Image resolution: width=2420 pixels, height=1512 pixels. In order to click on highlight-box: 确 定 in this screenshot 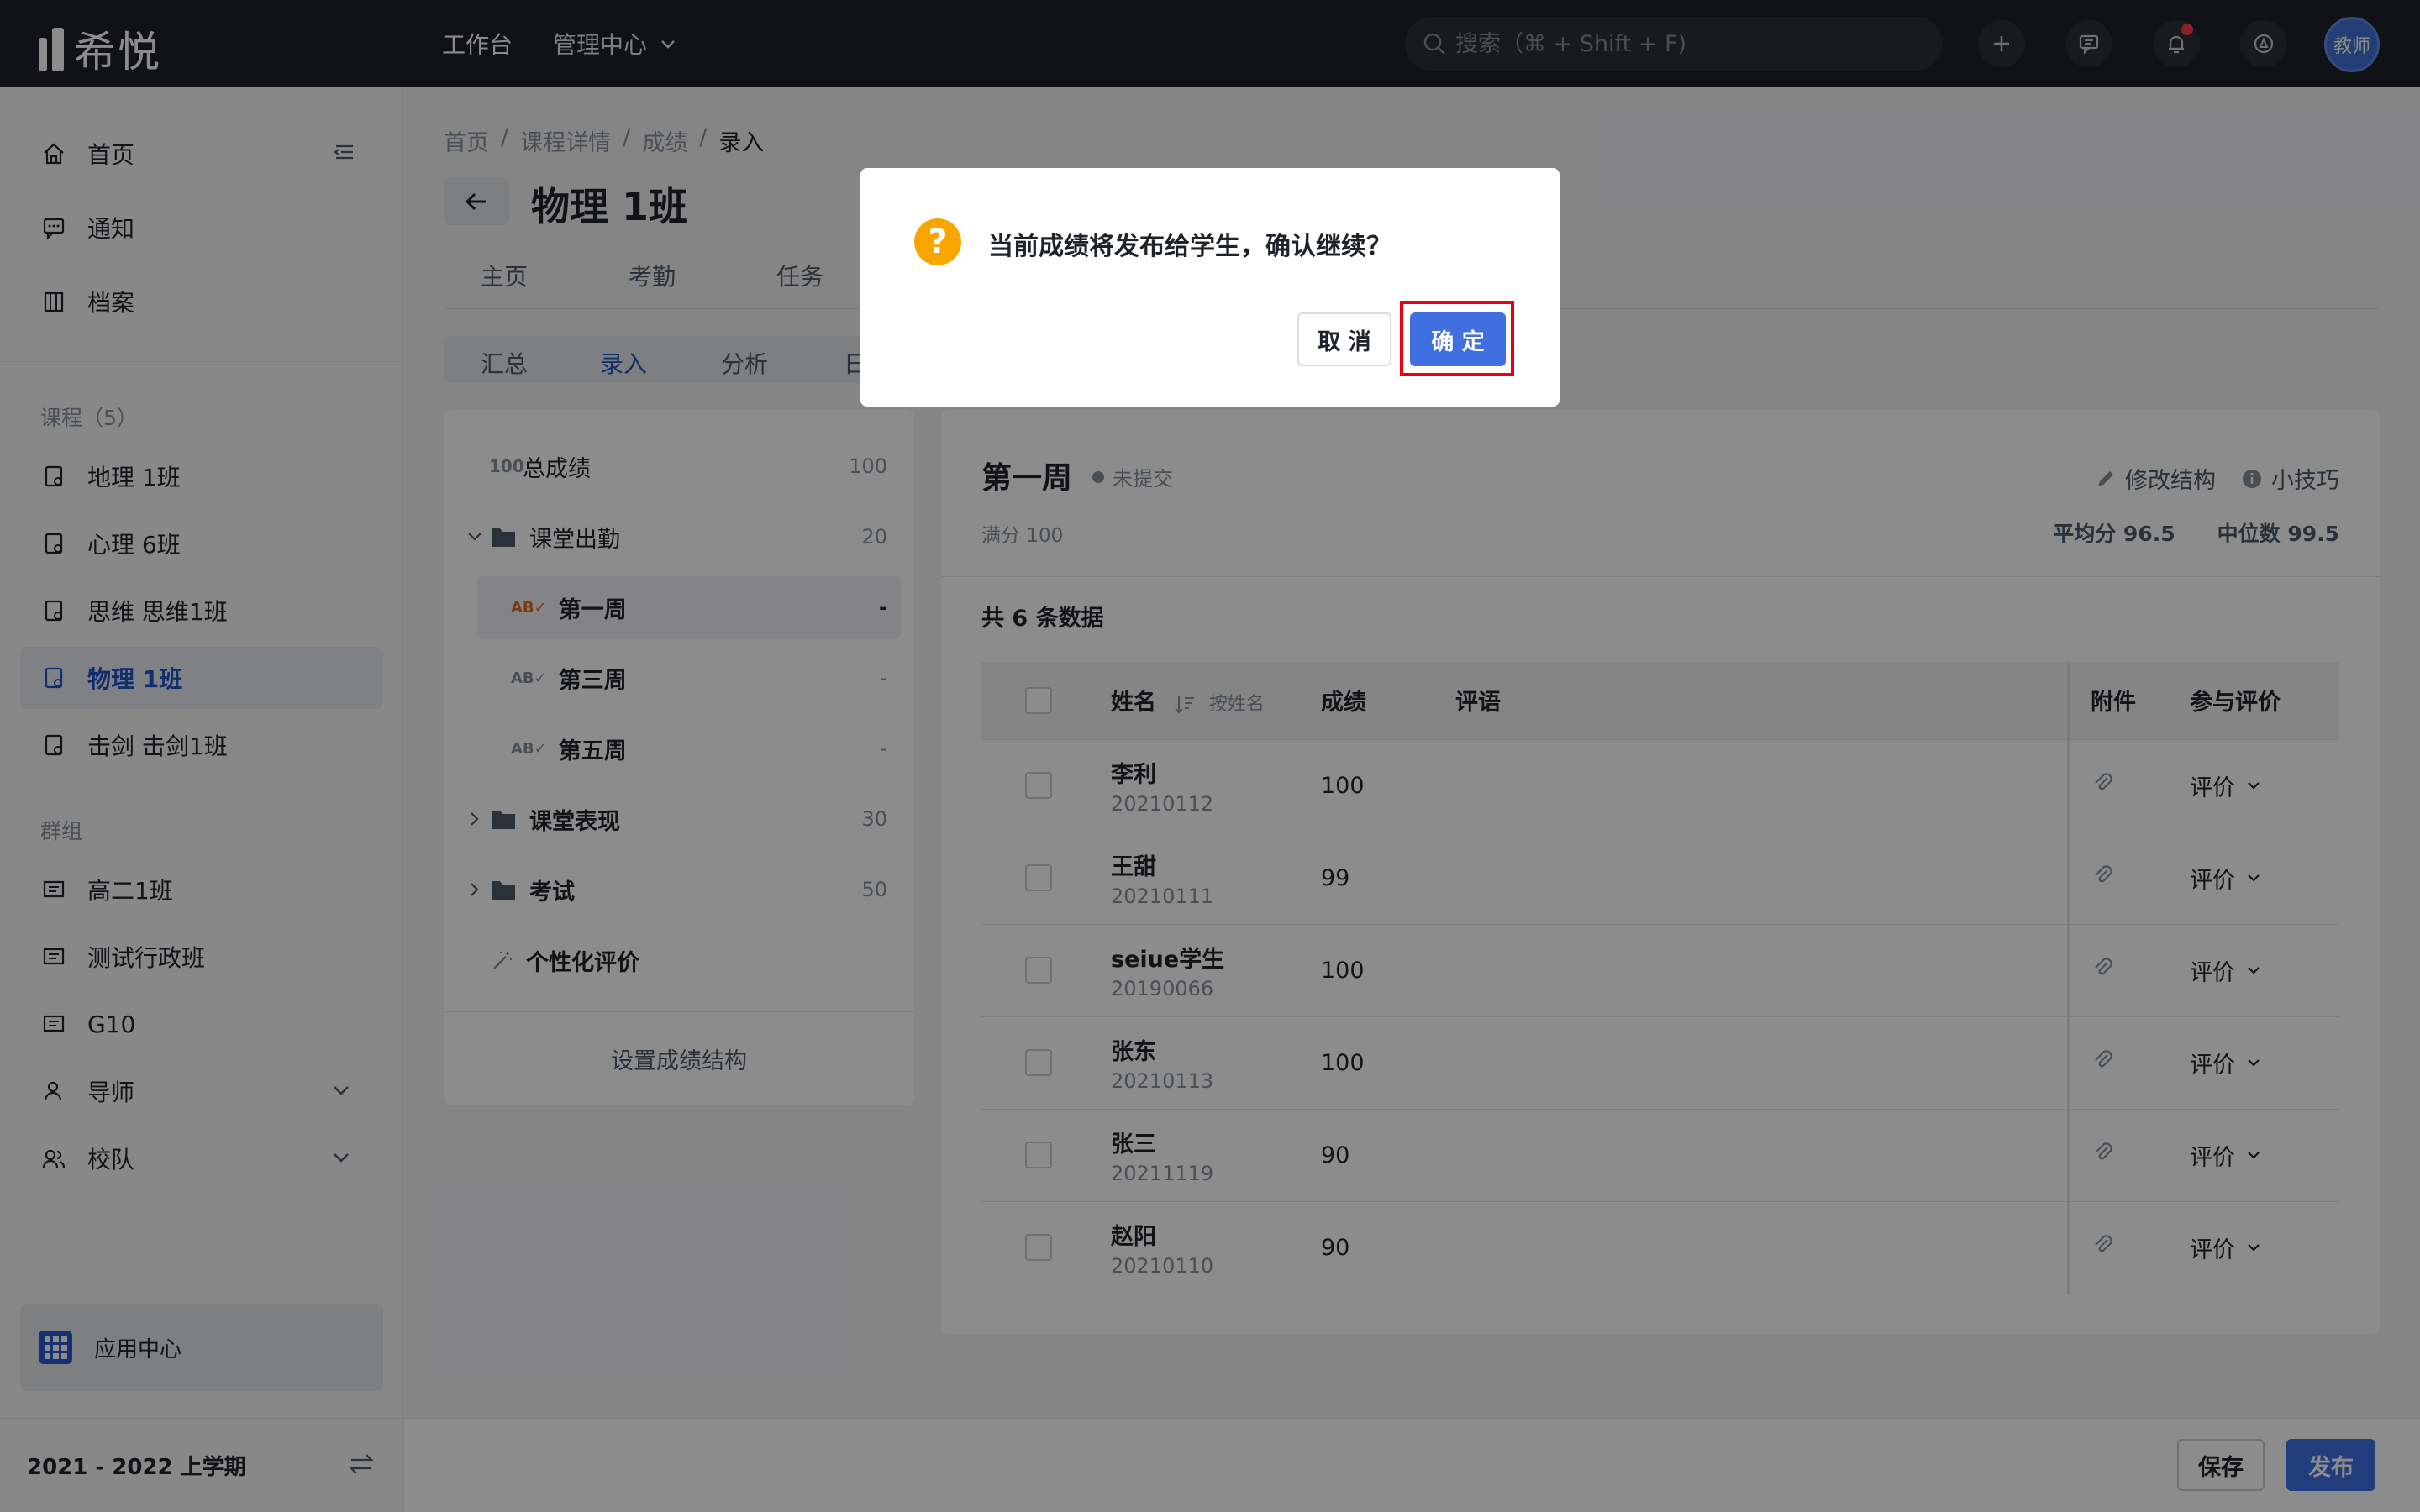, I will do `click(1457, 338)`.